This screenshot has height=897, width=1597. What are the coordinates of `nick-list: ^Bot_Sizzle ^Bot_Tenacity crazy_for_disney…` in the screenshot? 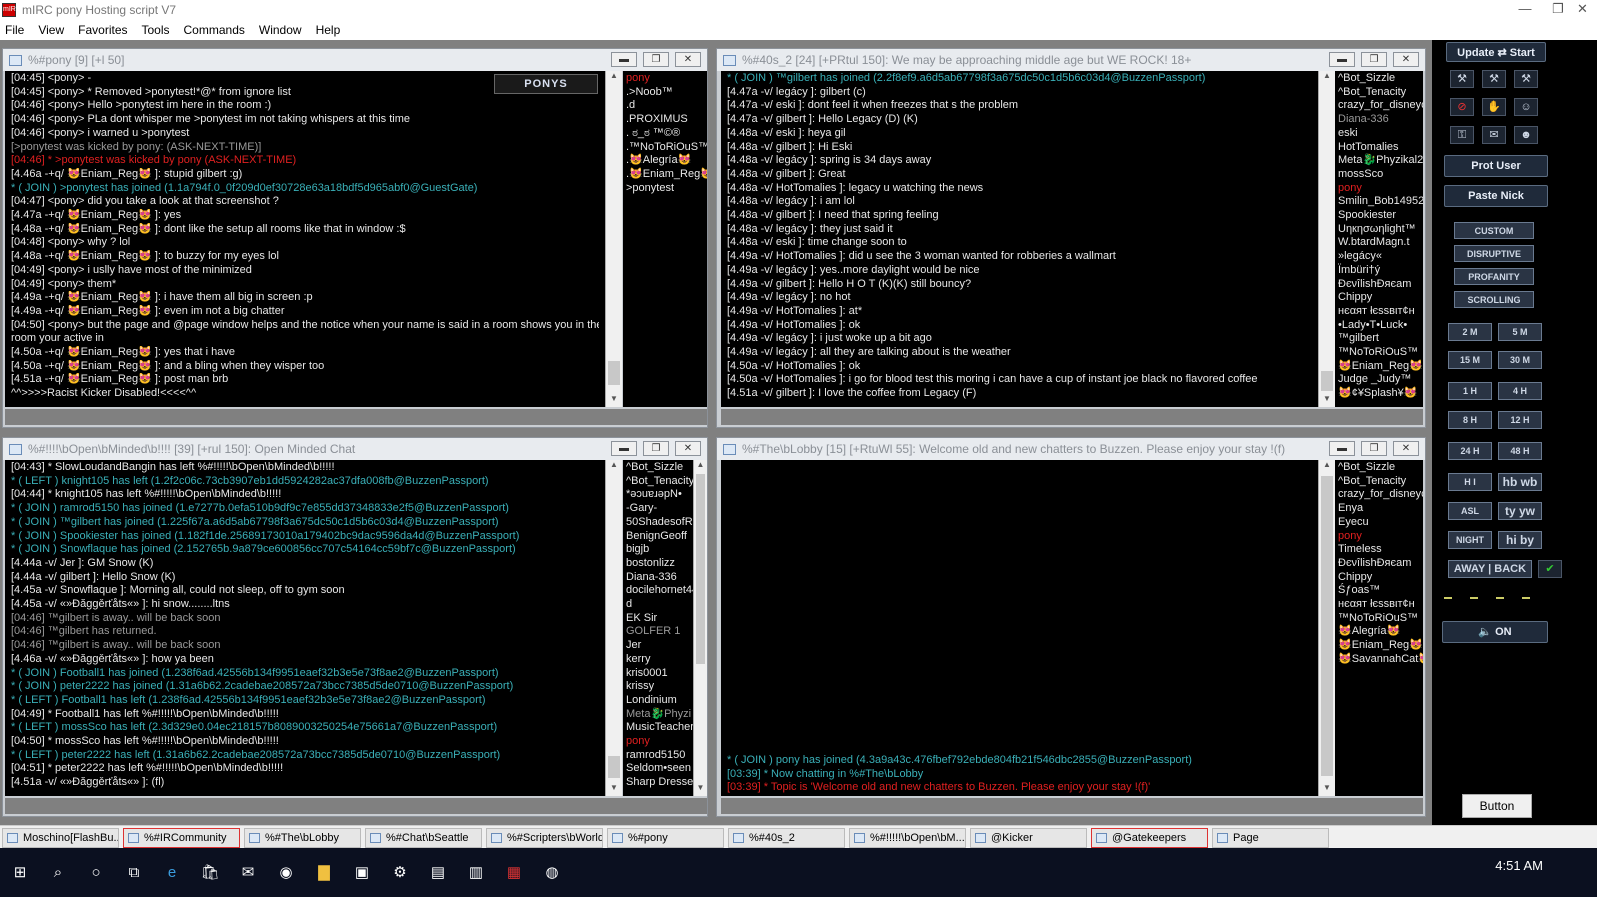 It's located at (1379, 239).